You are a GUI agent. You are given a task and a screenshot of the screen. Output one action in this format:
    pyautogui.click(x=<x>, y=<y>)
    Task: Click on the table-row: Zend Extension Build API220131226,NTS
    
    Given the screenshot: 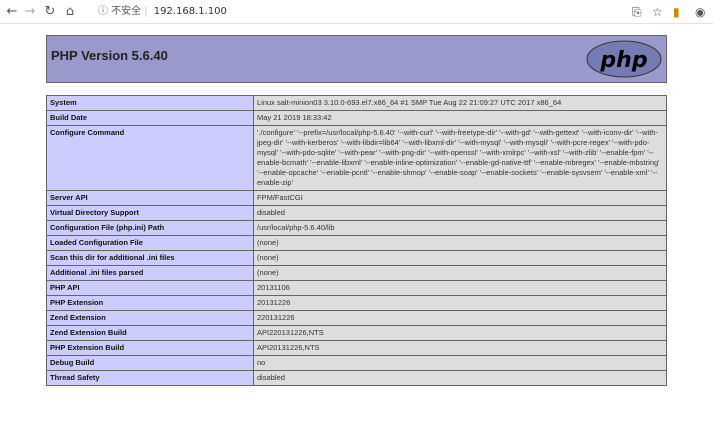 What is the action you would take?
    pyautogui.click(x=356, y=333)
    